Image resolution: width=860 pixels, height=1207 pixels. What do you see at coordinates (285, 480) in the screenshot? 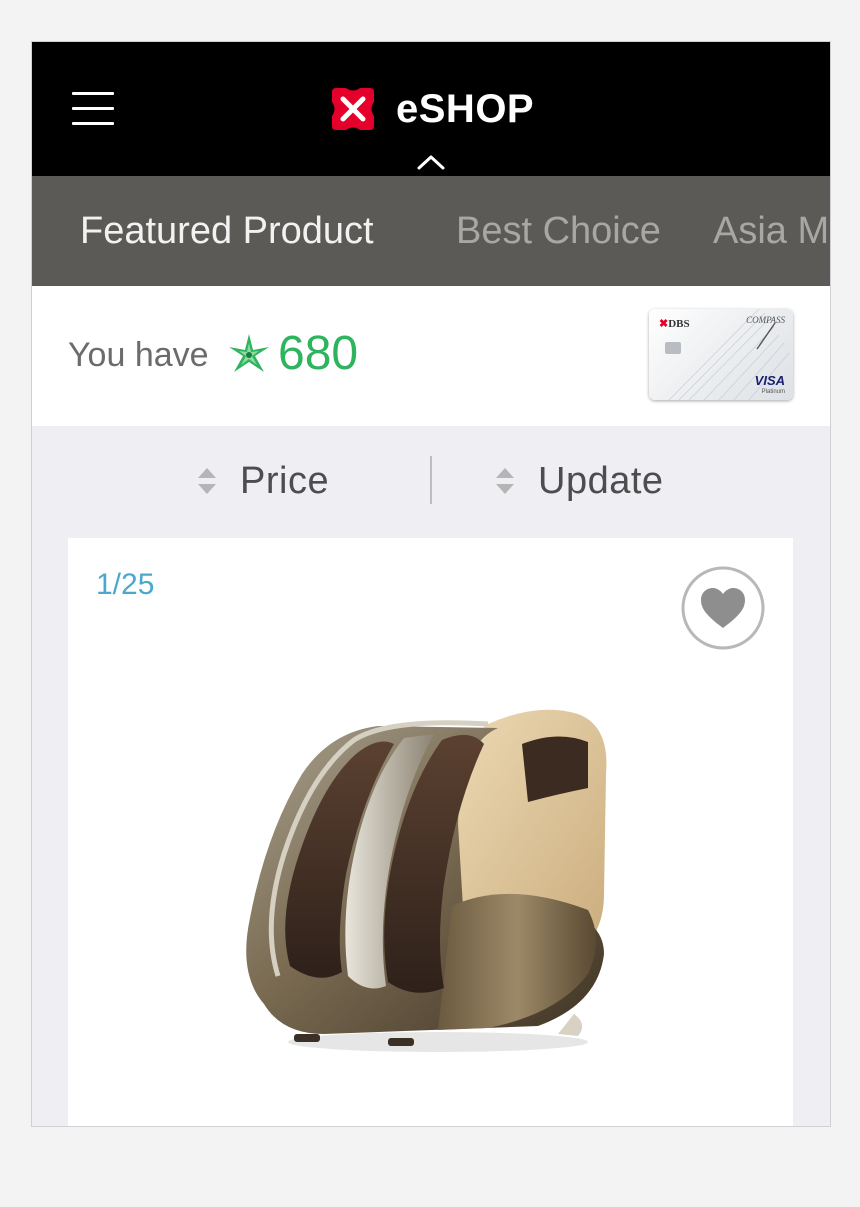
I see `sort-price-label: Price` at bounding box center [285, 480].